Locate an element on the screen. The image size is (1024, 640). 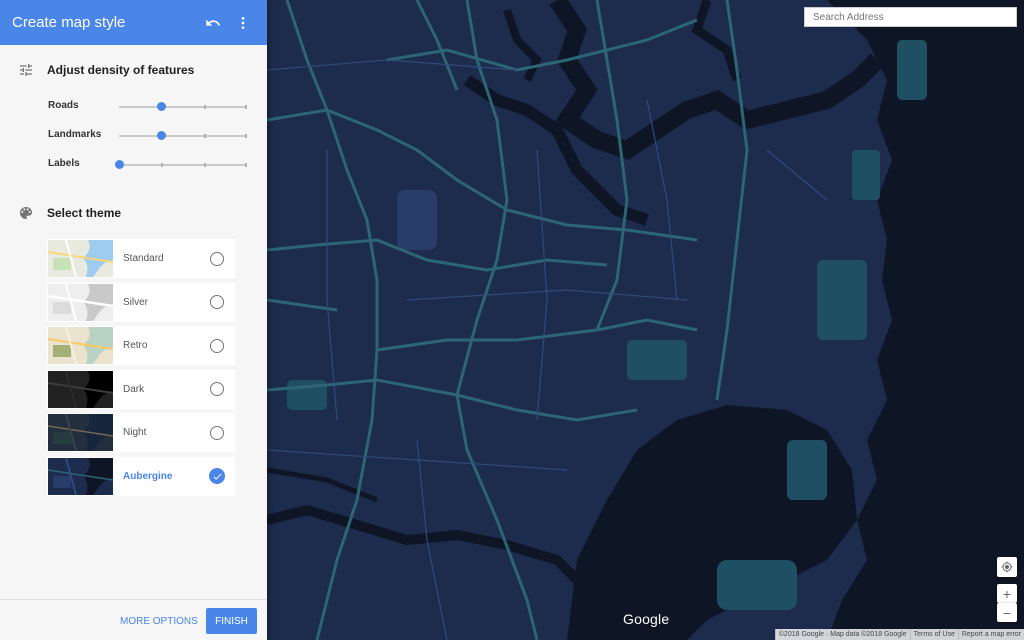
theme-label-silver: Silver is located at coordinates (136, 302).